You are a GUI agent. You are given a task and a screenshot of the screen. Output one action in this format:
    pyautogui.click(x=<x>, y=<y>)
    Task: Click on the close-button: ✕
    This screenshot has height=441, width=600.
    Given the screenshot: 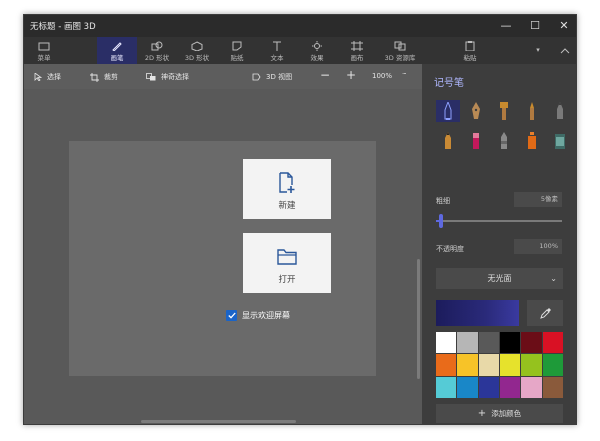 What is the action you would take?
    pyautogui.click(x=563, y=26)
    